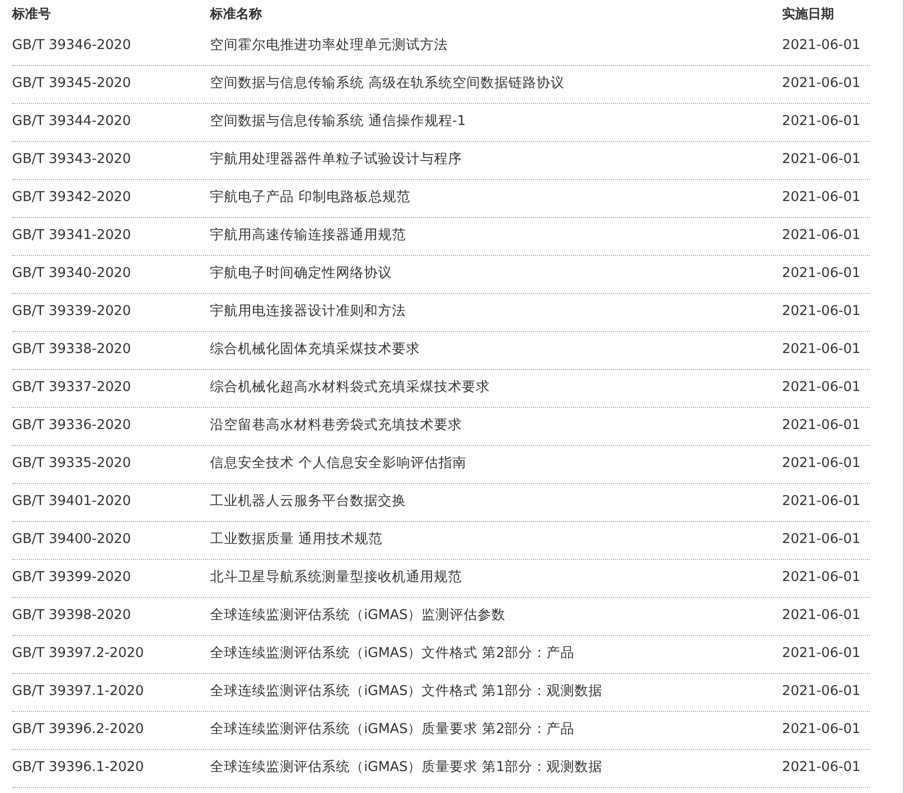  Describe the element at coordinates (358, 615) in the screenshot. I see `table-cell-text: 全球连续监测评估系统（iGMAS）监测评估参数` at that location.